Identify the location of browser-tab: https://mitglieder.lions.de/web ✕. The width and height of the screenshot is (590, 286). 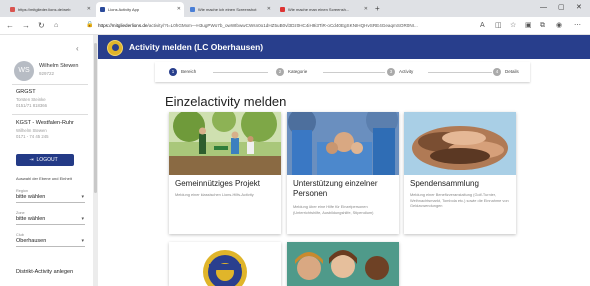
(50, 9).